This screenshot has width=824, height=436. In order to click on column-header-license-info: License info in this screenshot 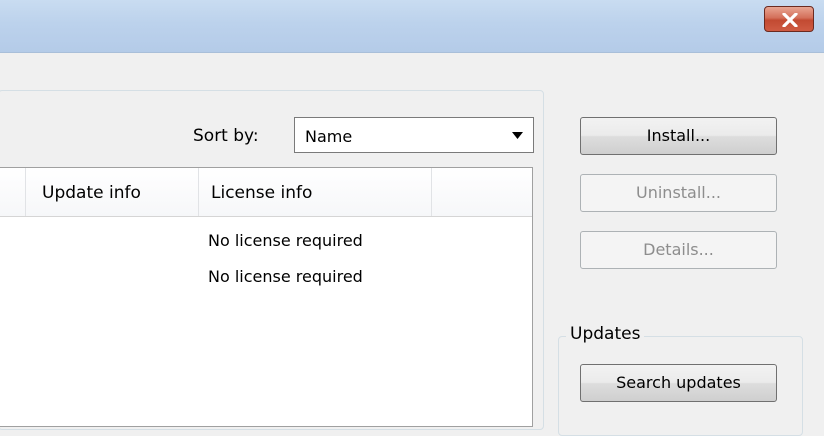, I will do `click(261, 193)`.